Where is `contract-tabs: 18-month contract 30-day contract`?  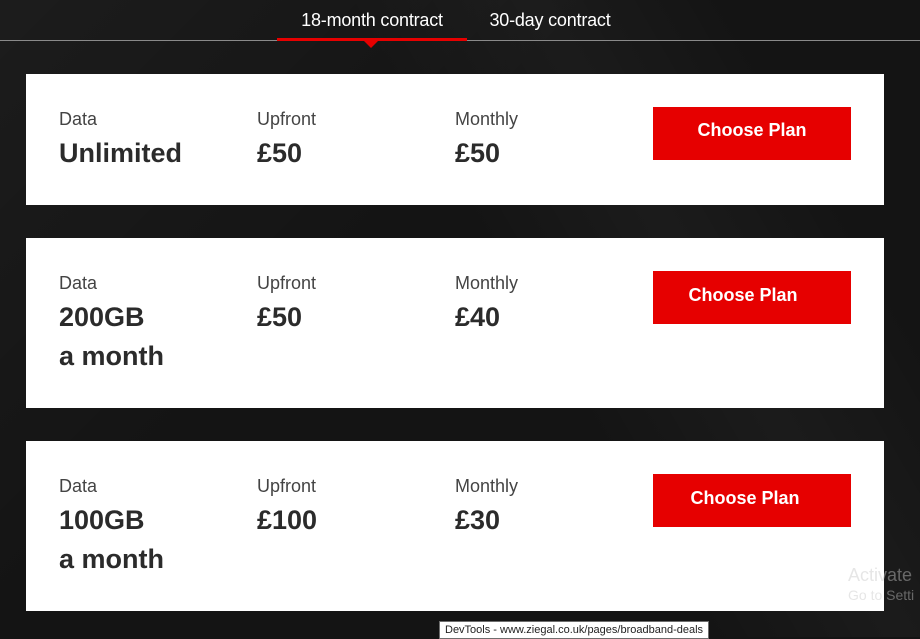 contract-tabs: 18-month contract 30-day contract is located at coordinates (460, 20).